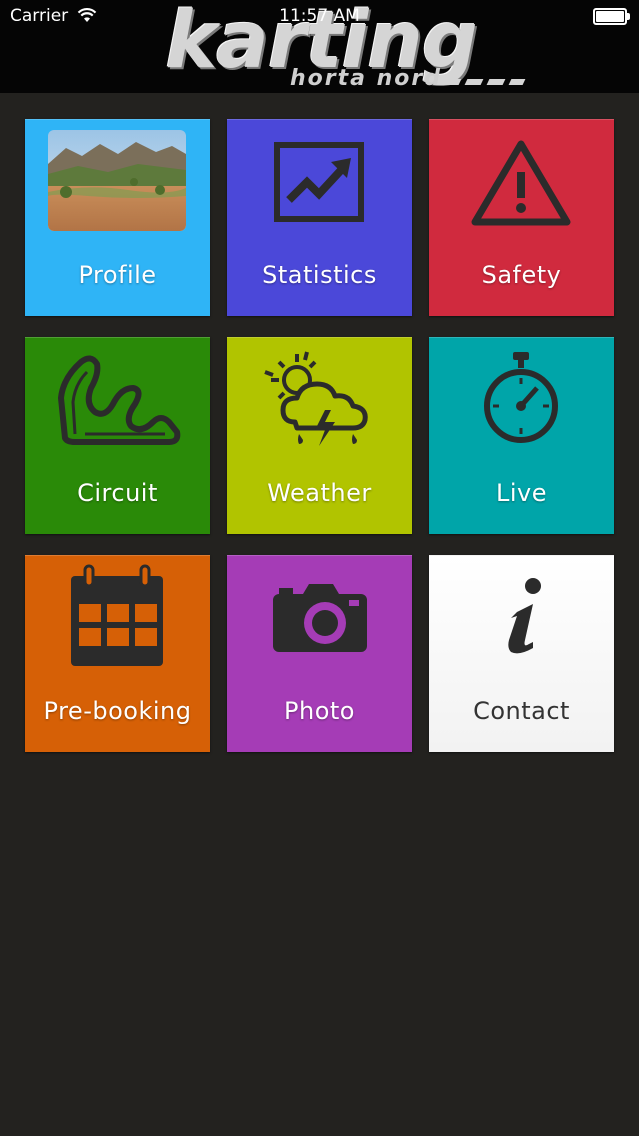 The width and height of the screenshot is (639, 1136). I want to click on tile-profile: Profile, so click(117, 217).